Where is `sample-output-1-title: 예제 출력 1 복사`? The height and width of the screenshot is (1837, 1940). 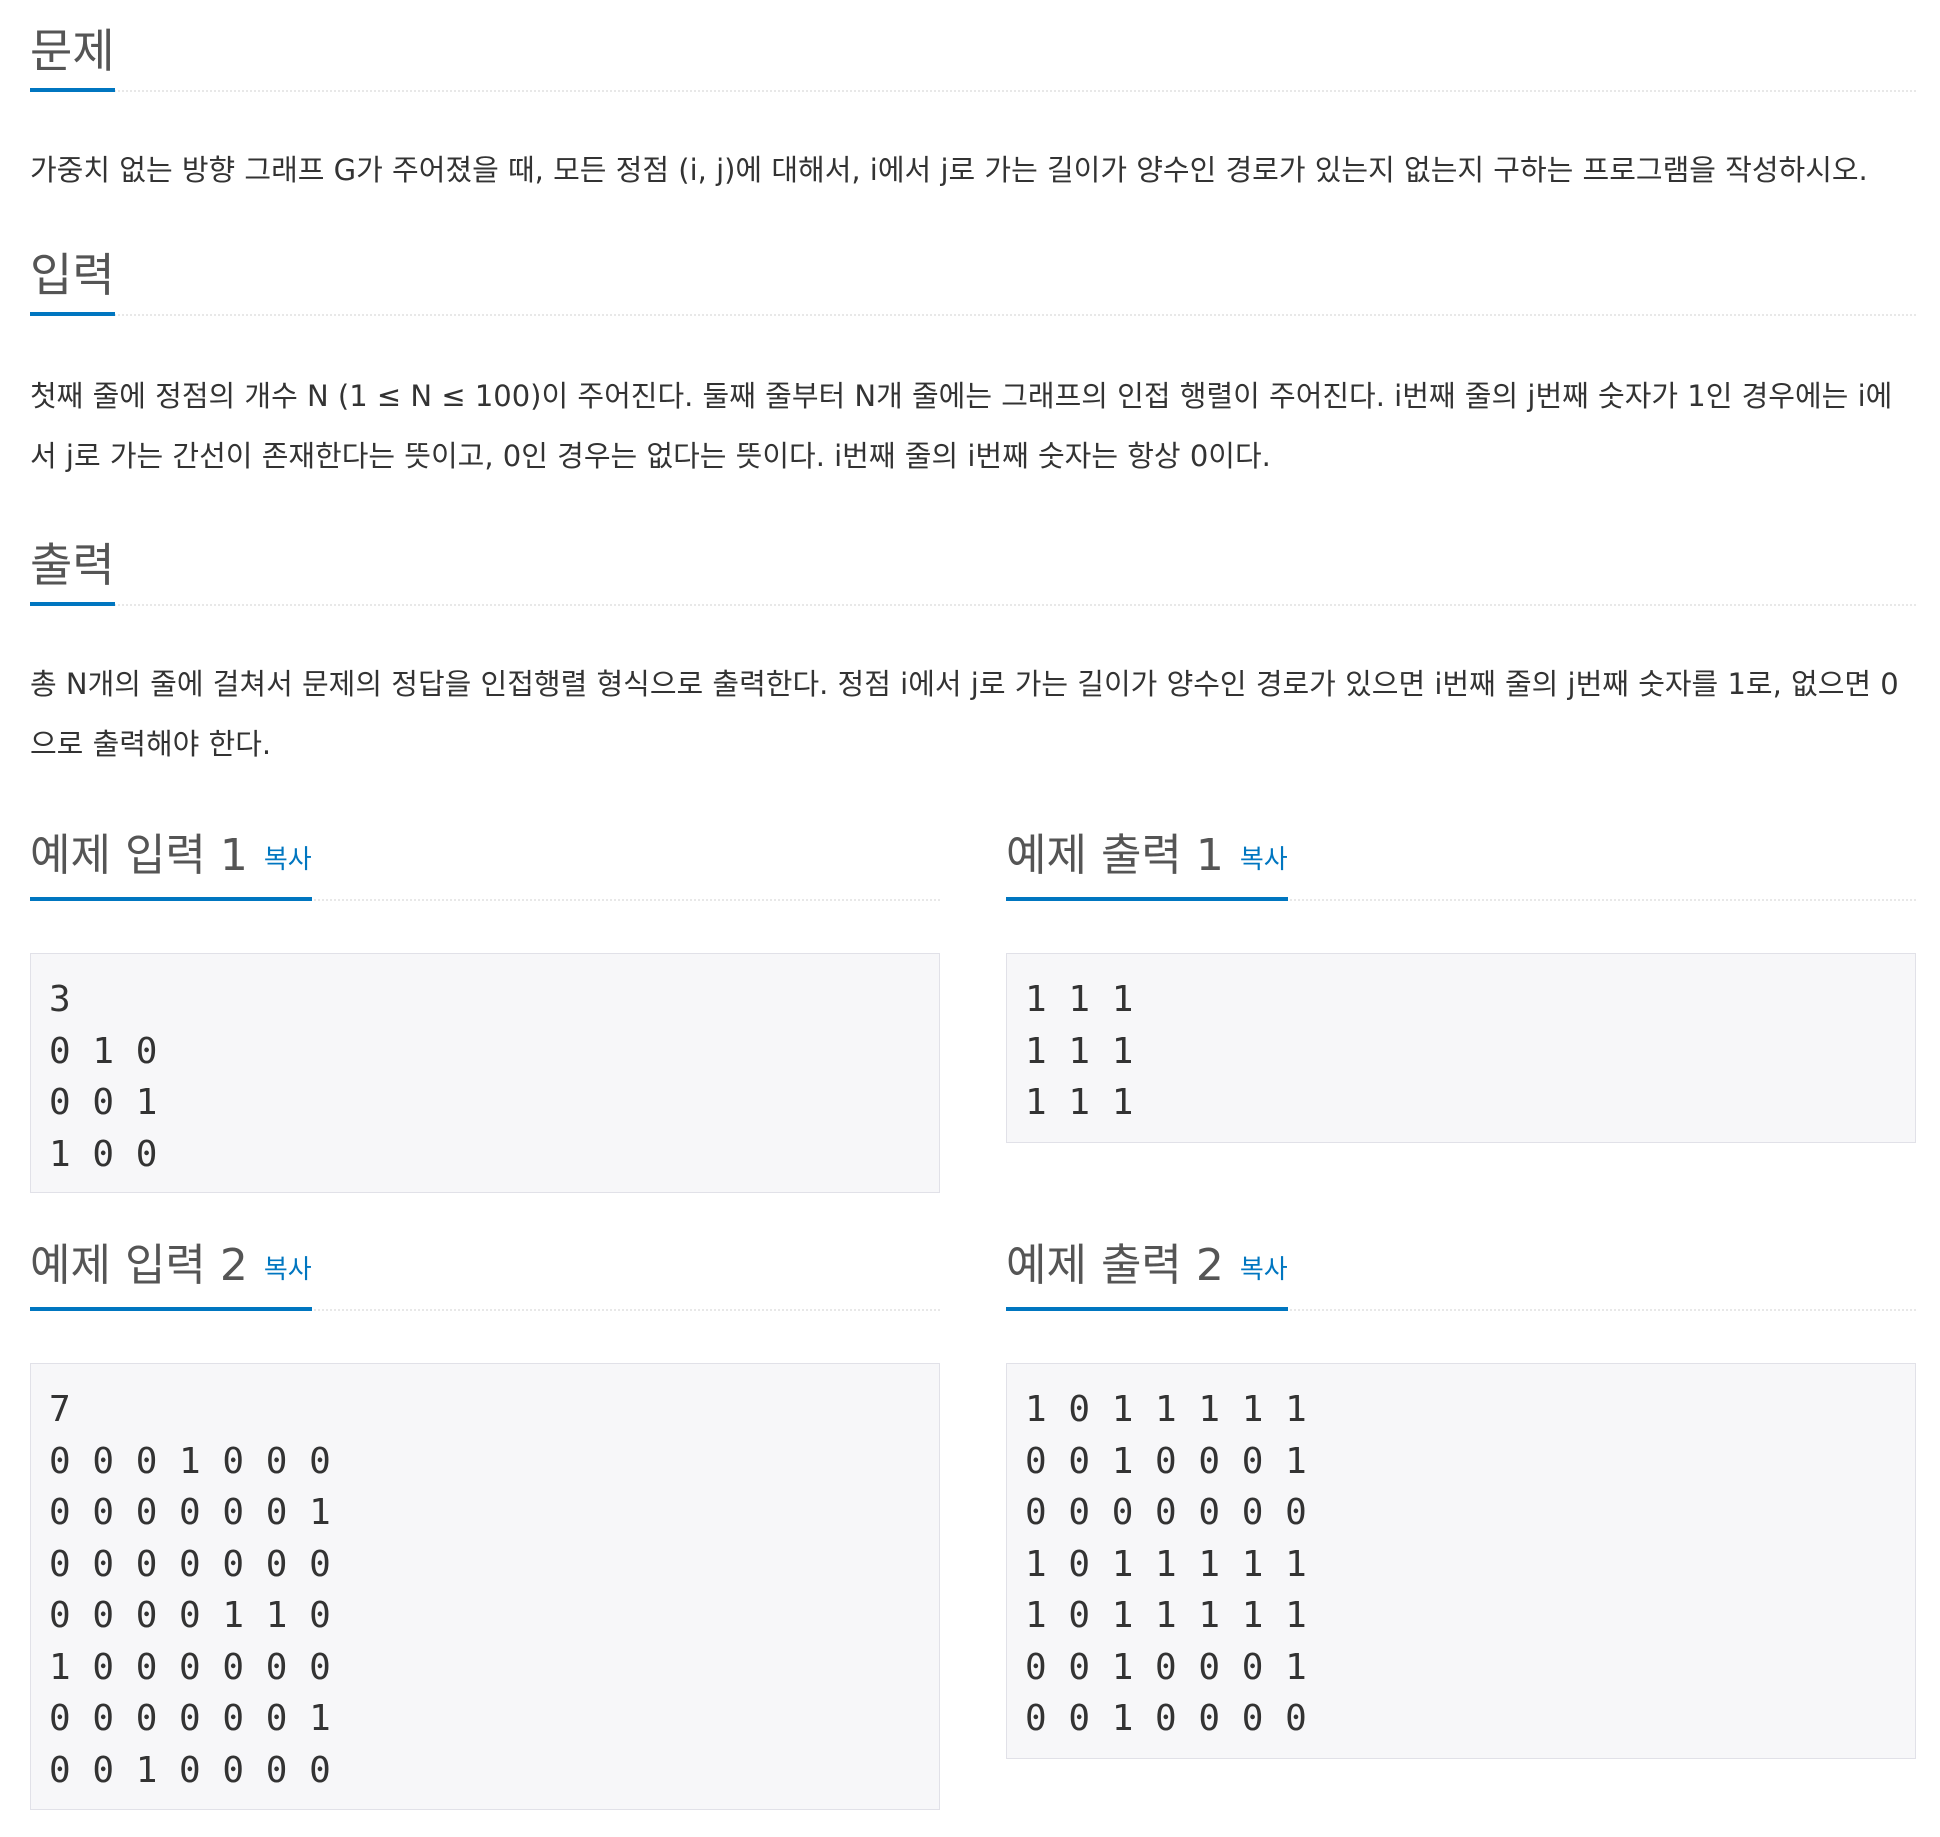 sample-output-1-title: 예제 출력 1 복사 is located at coordinates (1147, 867).